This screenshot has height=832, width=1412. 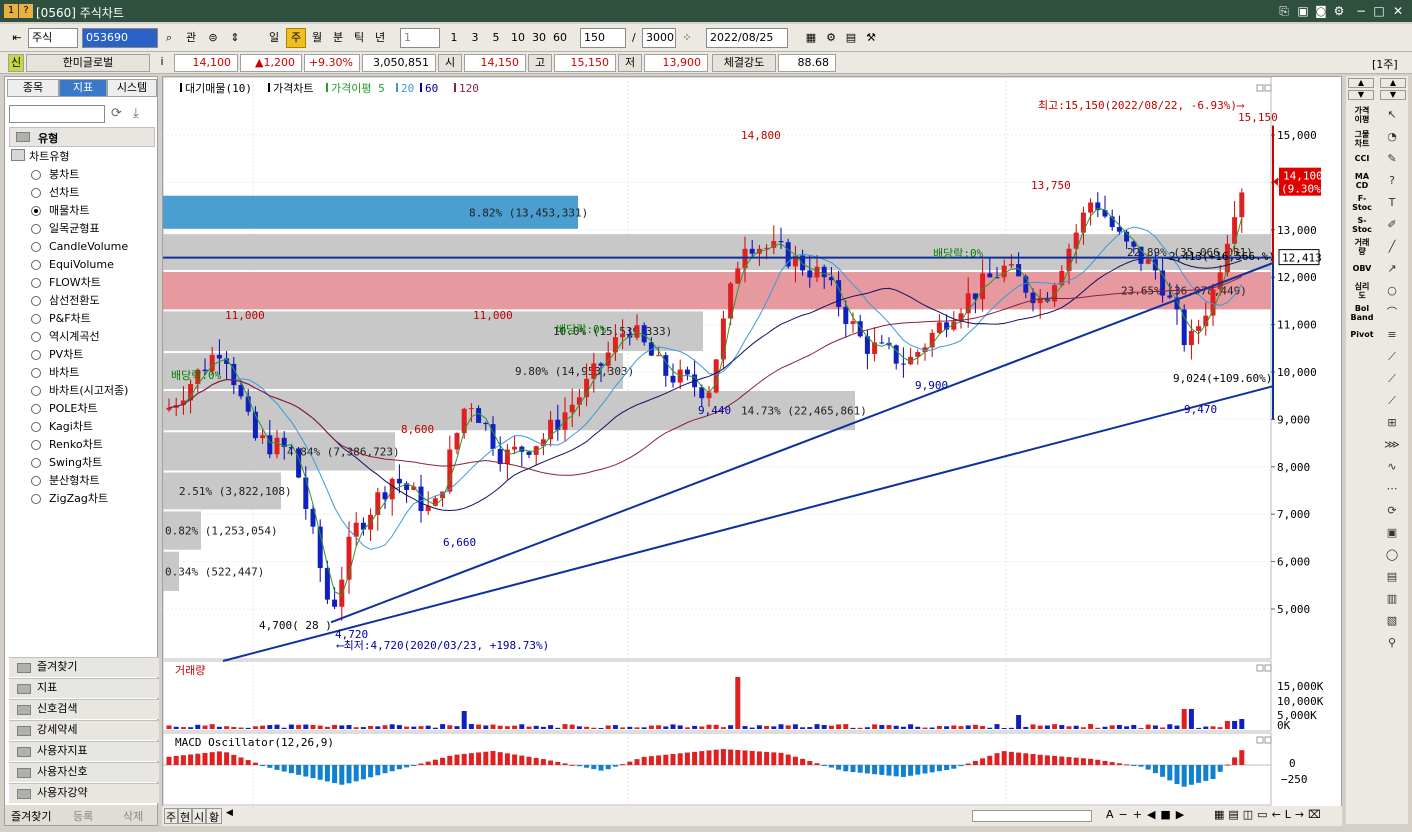 I want to click on bars-icon: ▥, so click(x=1392, y=599).